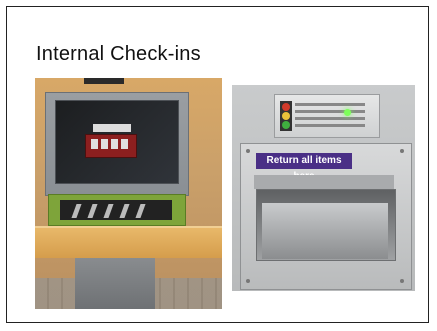 This screenshot has width=437, height=331. I want to click on slot-lip, so click(324, 182).